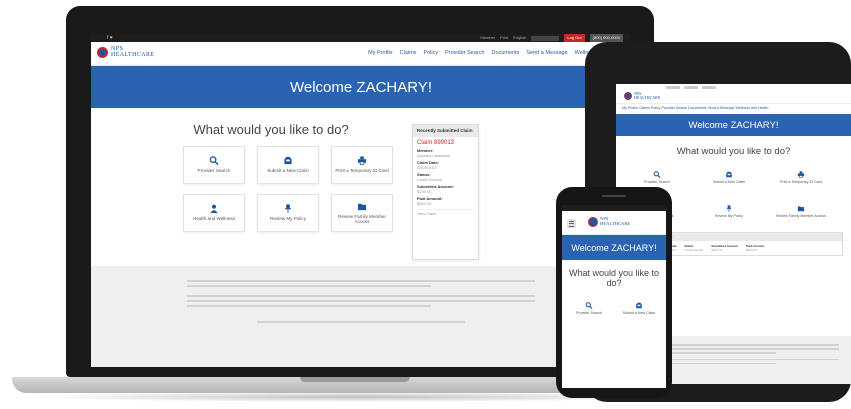 The width and height of the screenshot is (851, 409). I want to click on welcome-banner: Welcome ZACHARY!, so click(361, 87).